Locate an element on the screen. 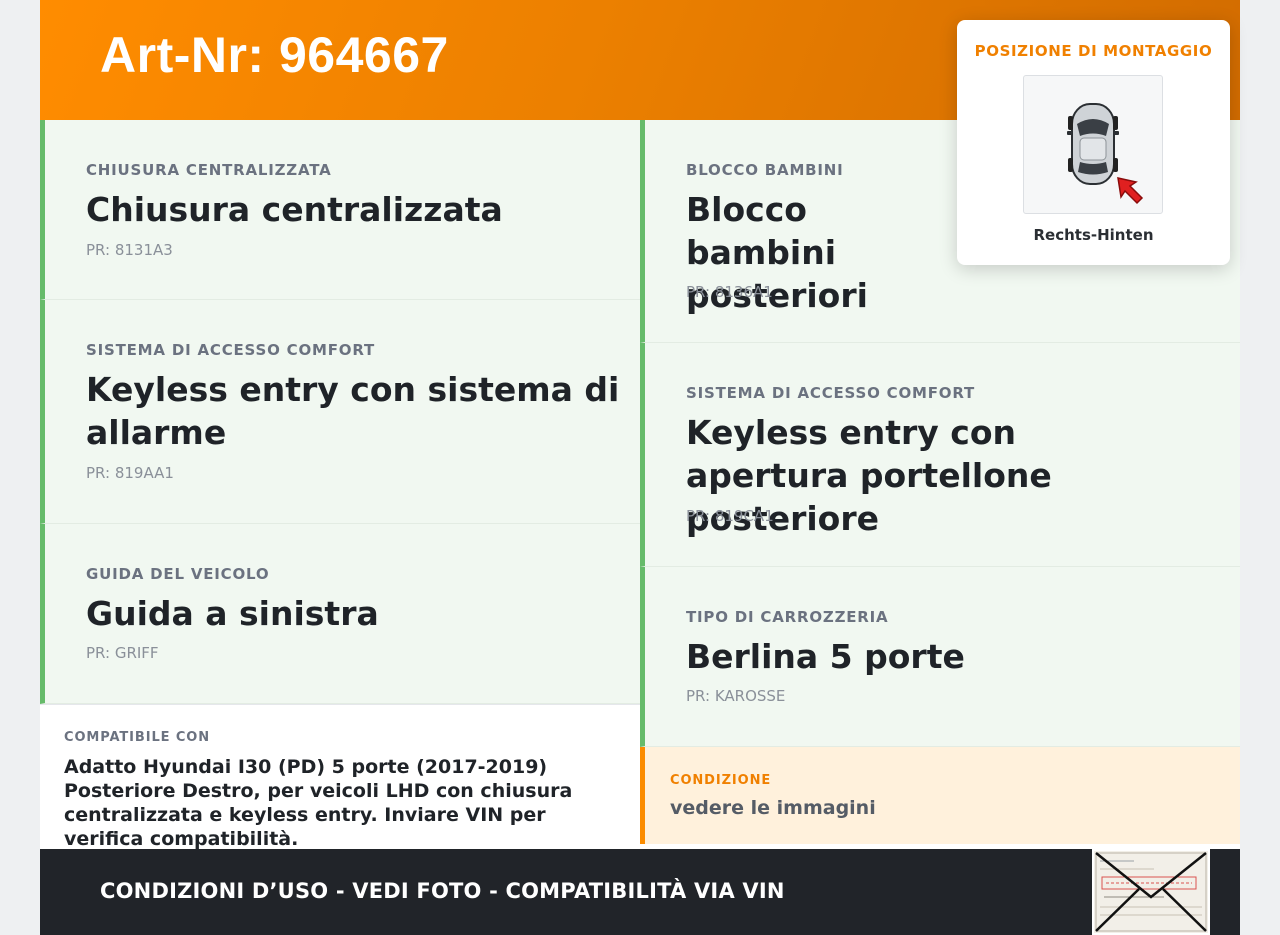 The width and height of the screenshot is (1280, 935). feature-category: TIPO DI CARROZZERIA is located at coordinates (787, 617).